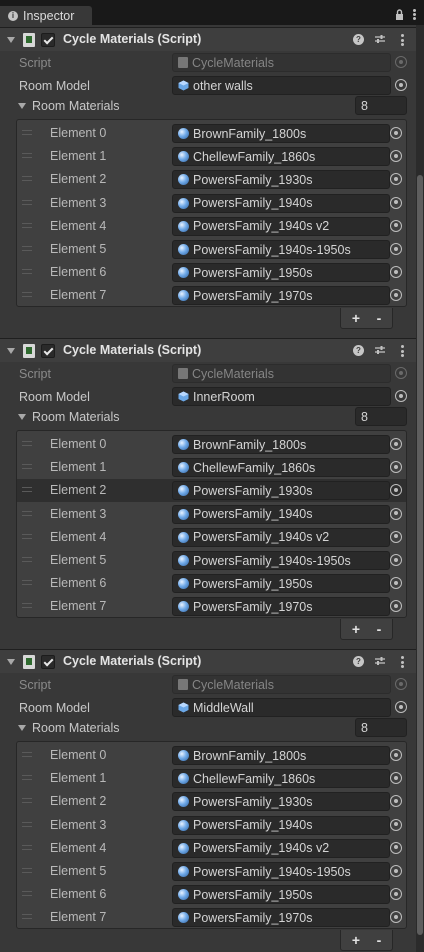  I want to click on room-model-field: other walls, so click(281, 85).